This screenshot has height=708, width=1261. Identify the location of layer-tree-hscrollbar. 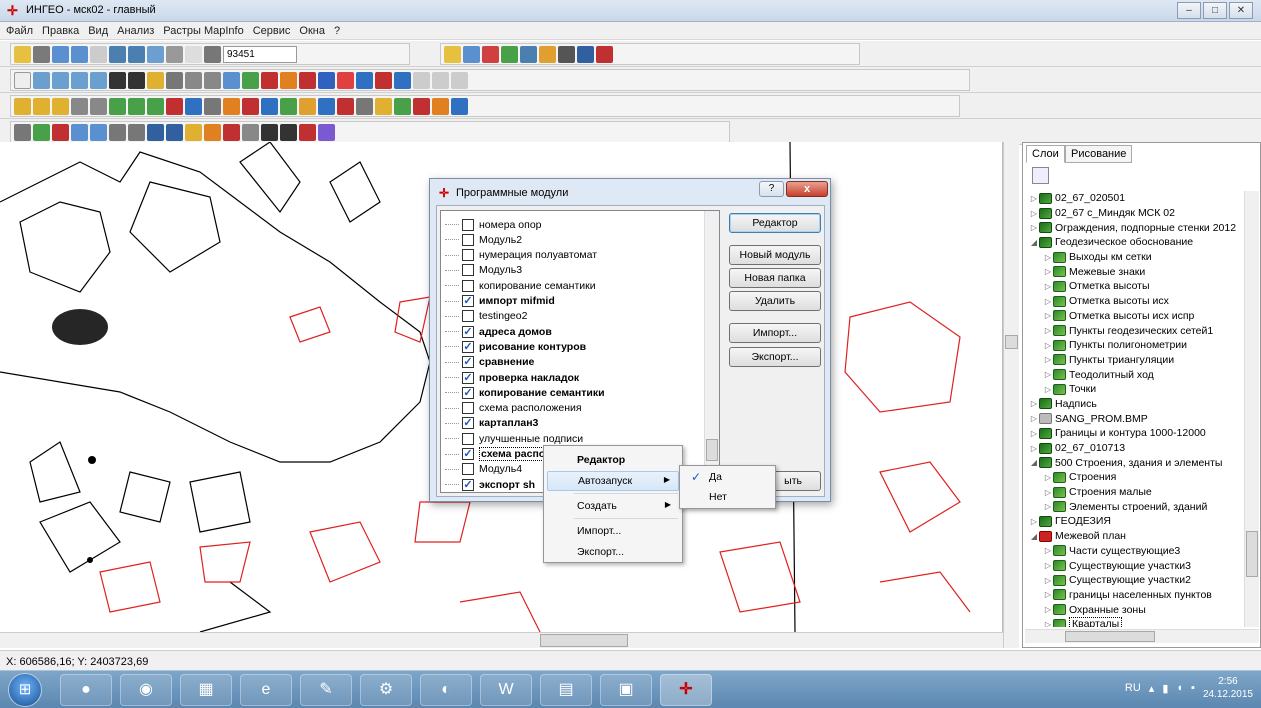
(1142, 636).